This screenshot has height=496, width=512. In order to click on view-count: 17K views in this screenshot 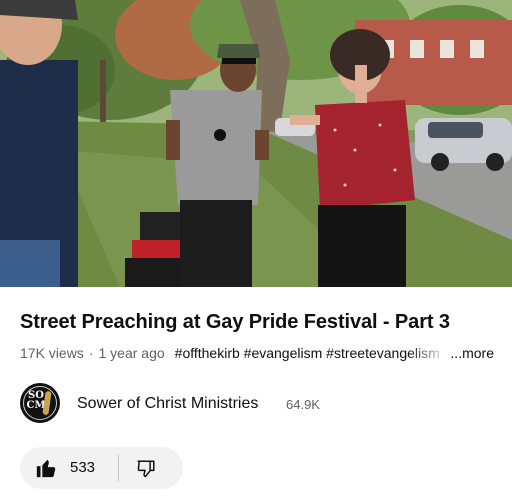, I will do `click(52, 353)`.